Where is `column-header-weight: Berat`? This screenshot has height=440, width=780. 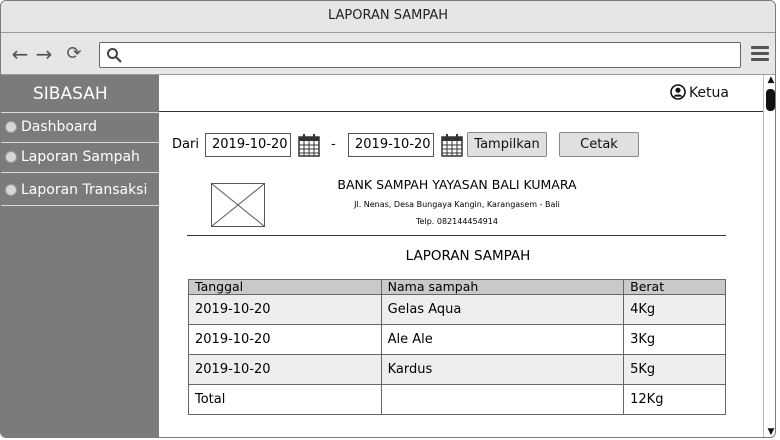 column-header-weight: Berat is located at coordinates (674, 287).